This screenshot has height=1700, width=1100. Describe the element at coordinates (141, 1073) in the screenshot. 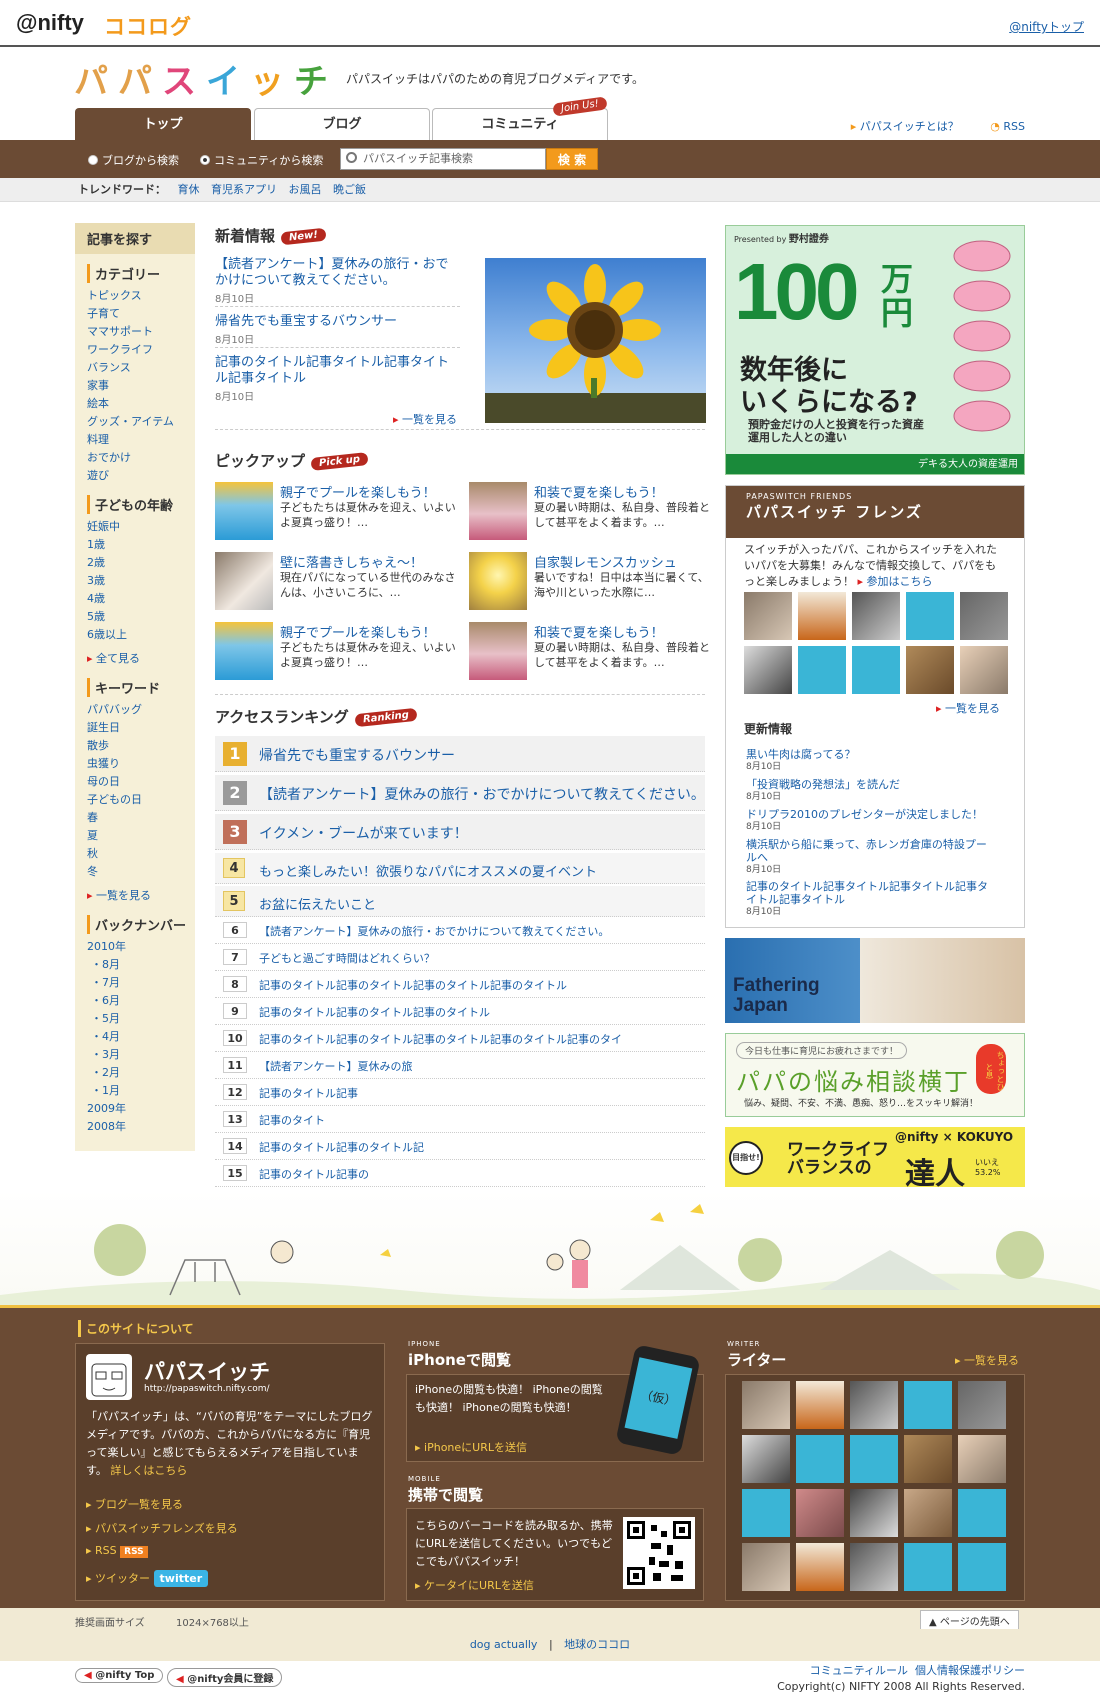

I see `nav-month: ・2月` at that location.